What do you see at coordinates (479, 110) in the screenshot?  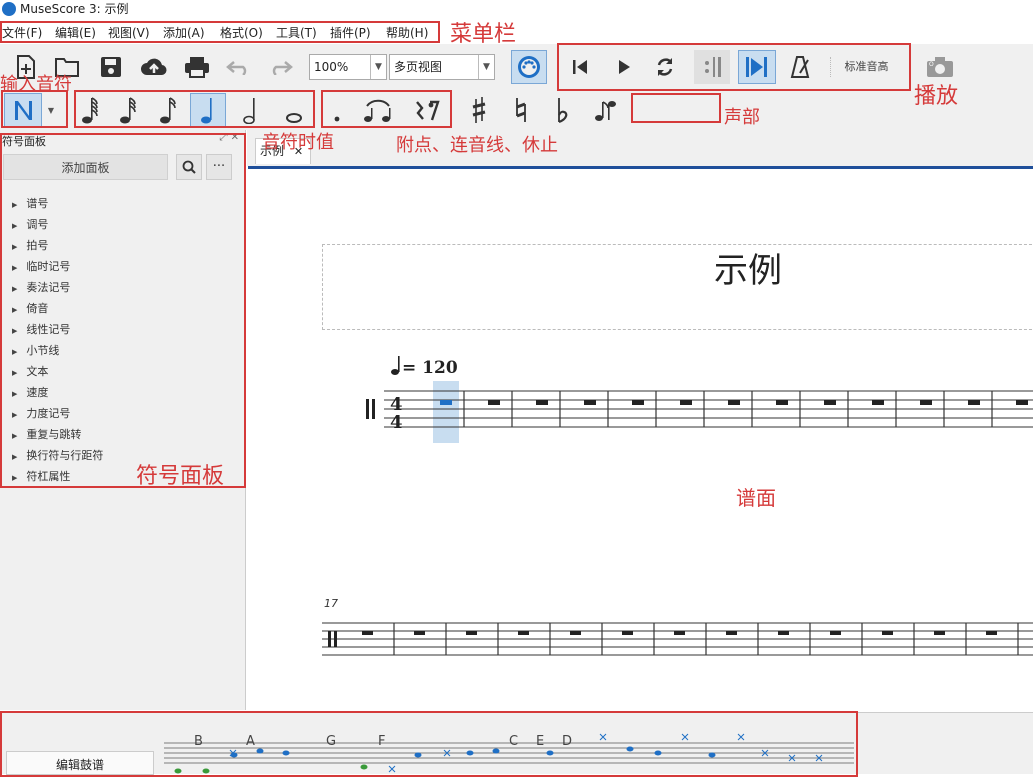 I see `sharp-icon` at bounding box center [479, 110].